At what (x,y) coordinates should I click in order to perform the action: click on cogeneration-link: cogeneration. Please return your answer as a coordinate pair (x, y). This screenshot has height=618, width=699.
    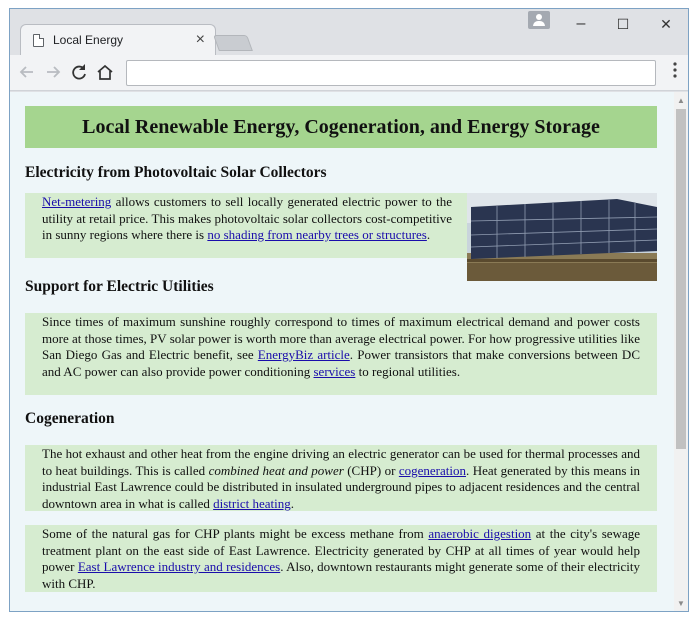
    Looking at the image, I should click on (432, 470).